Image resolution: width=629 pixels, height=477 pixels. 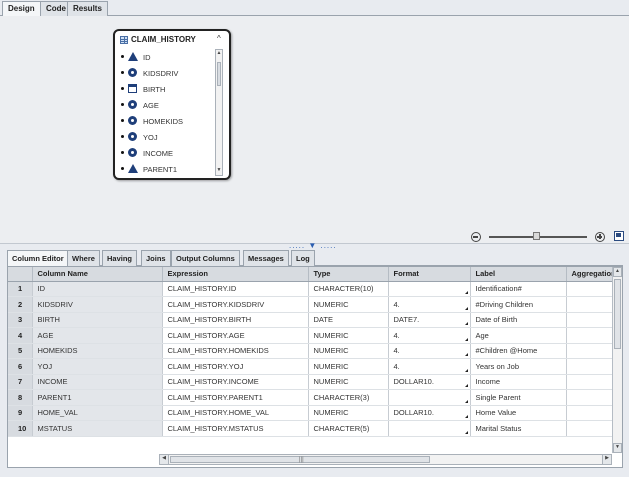 I want to click on row-number: 2, so click(x=20, y=304).